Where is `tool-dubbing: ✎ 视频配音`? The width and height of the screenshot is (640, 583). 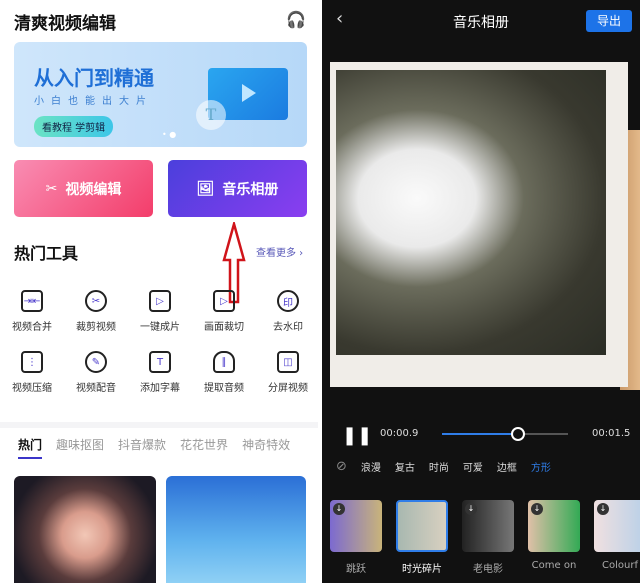 tool-dubbing: ✎ 视频配音 is located at coordinates (96, 372).